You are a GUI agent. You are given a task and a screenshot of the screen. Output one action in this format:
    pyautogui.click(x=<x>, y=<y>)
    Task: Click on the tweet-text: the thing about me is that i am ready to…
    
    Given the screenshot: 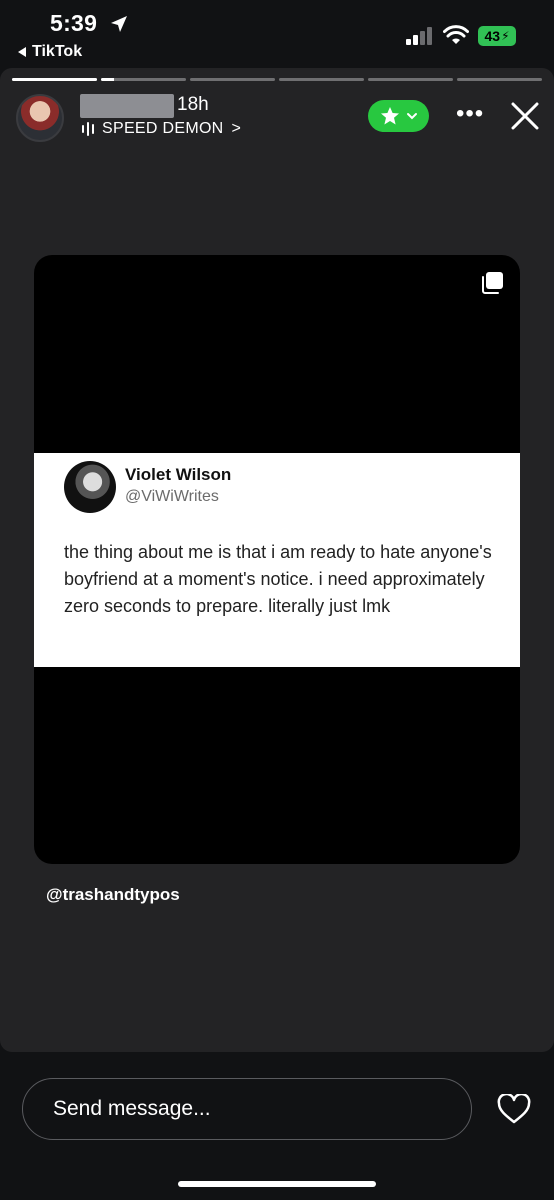 What is the action you would take?
    pyautogui.click(x=278, y=579)
    